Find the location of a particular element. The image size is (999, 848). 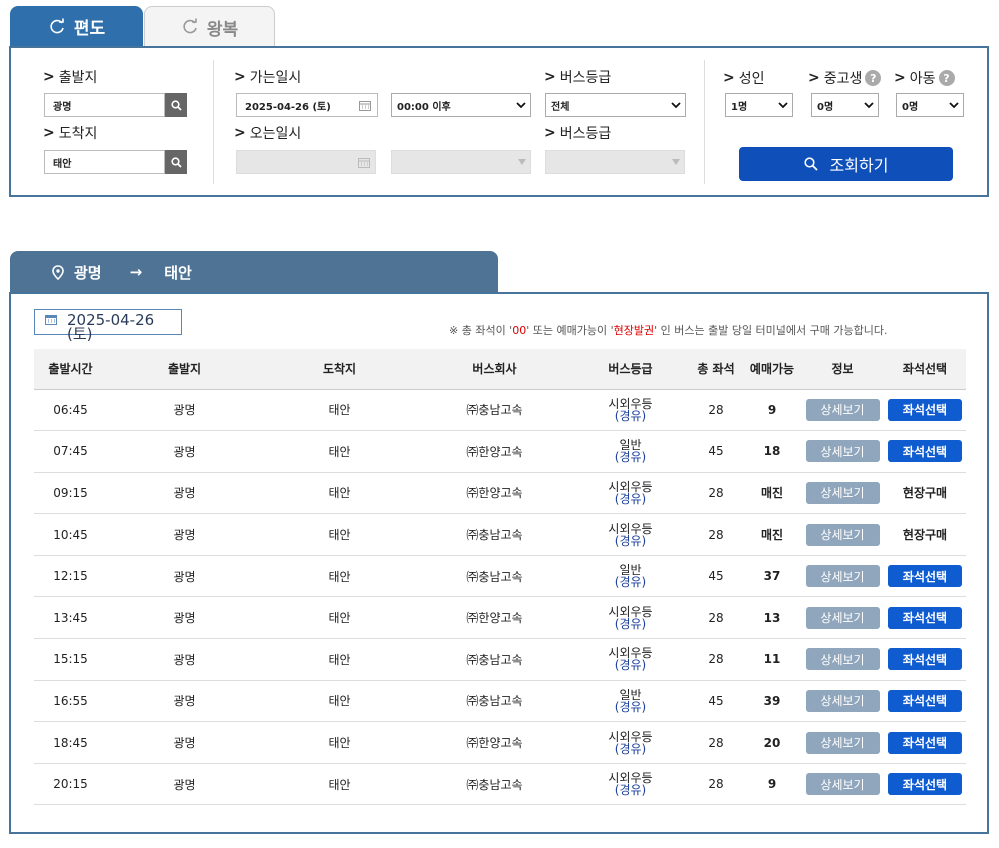

route-header: 광명 → 태안 is located at coordinates (254, 272).